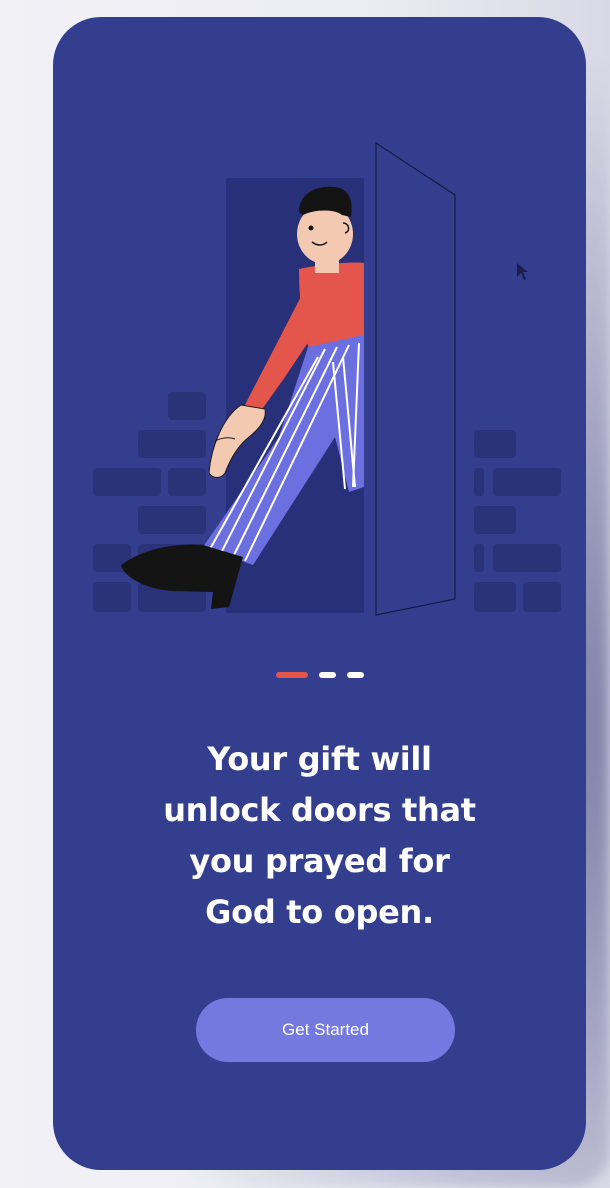 The height and width of the screenshot is (1188, 610). What do you see at coordinates (319, 912) in the screenshot?
I see `headline-line-4: God to open.` at bounding box center [319, 912].